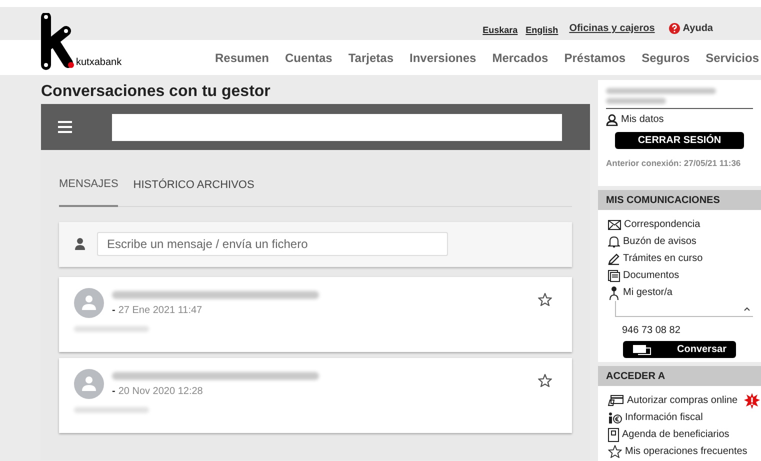 Image resolution: width=761 pixels, height=461 pixels. What do you see at coordinates (614, 276) in the screenshot?
I see `documents-icon` at bounding box center [614, 276].